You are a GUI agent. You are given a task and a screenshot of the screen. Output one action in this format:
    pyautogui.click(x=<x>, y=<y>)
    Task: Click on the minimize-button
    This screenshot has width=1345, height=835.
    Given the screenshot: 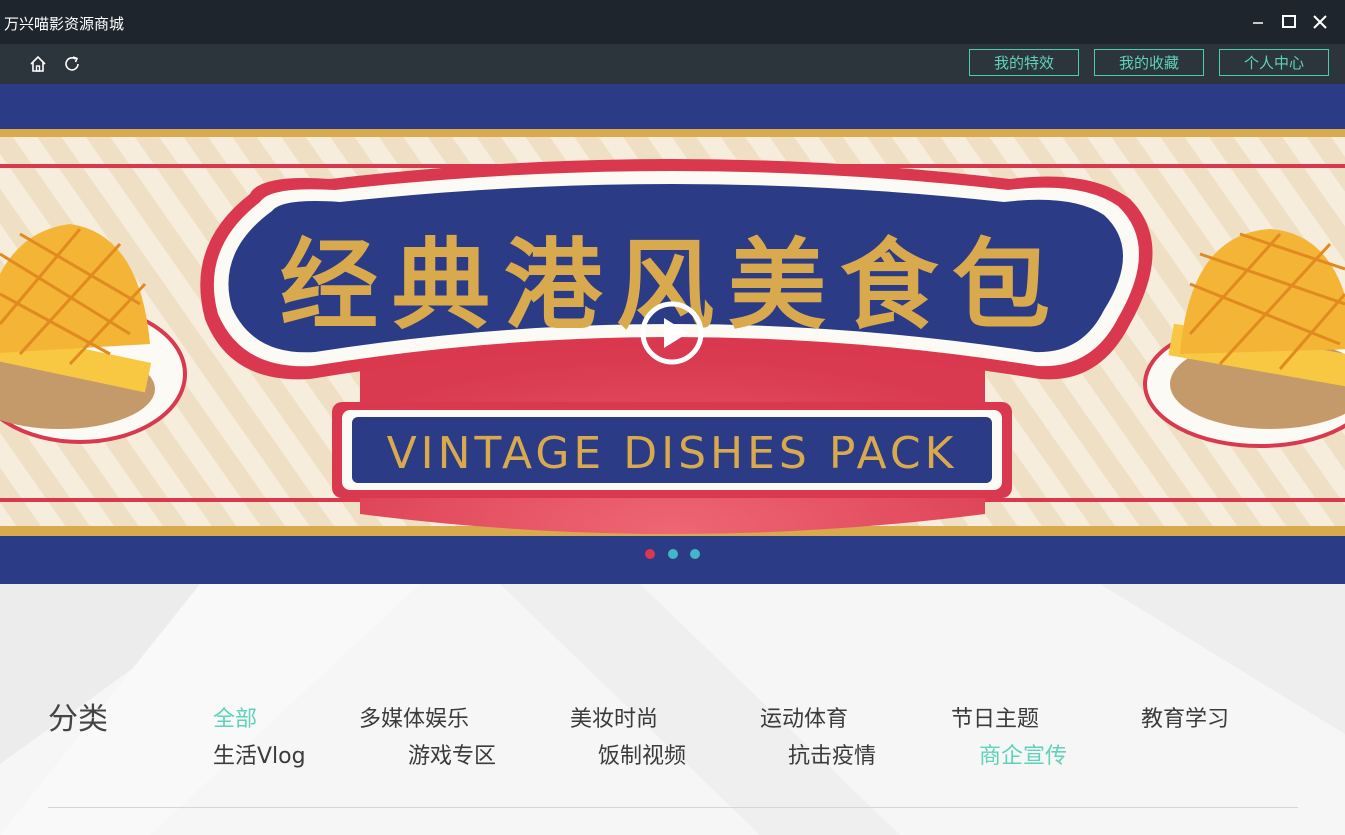 What is the action you would take?
    pyautogui.click(x=1258, y=22)
    